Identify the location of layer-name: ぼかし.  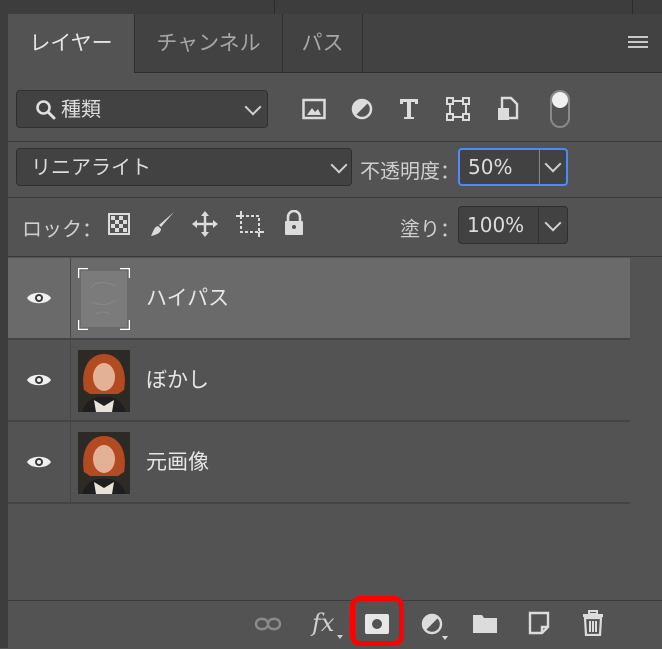
(177, 380).